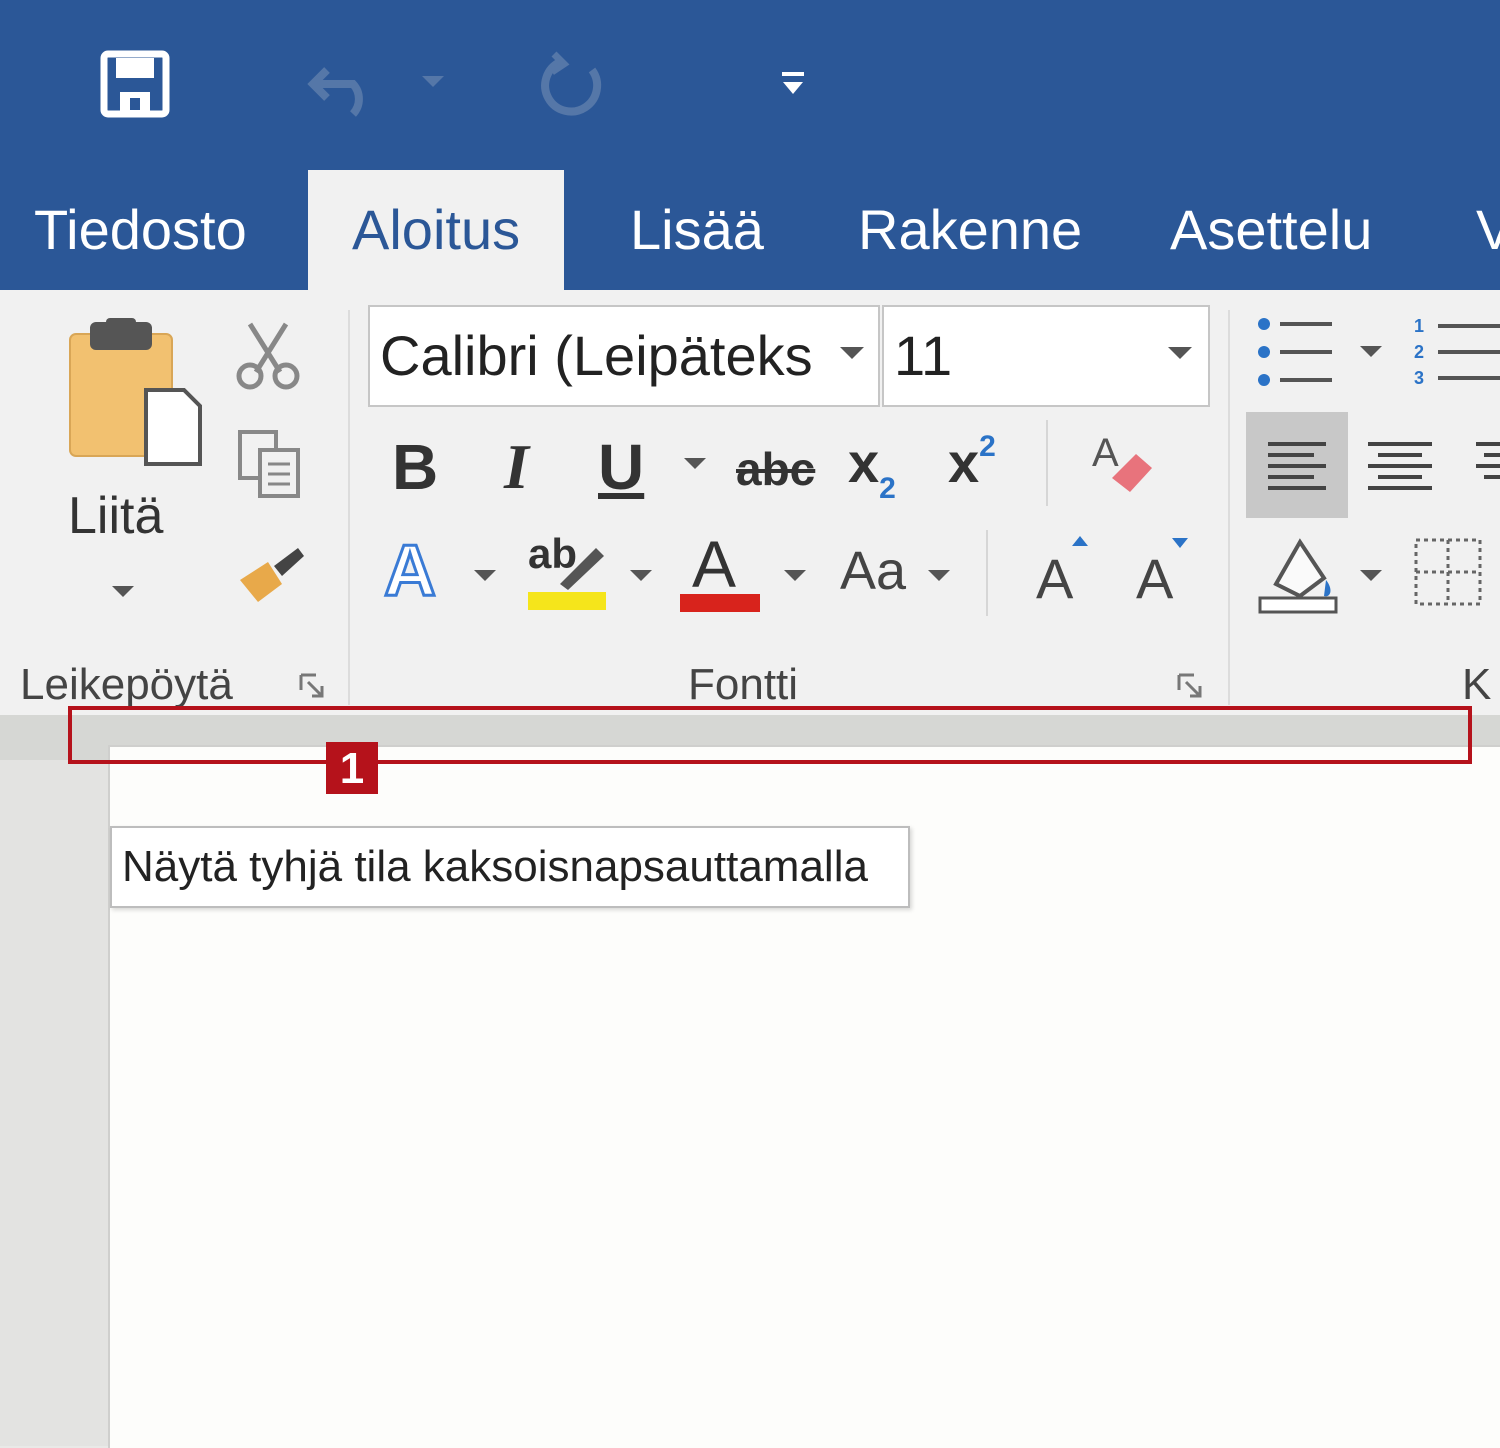  What do you see at coordinates (268, 355) in the screenshot?
I see `cut-icon` at bounding box center [268, 355].